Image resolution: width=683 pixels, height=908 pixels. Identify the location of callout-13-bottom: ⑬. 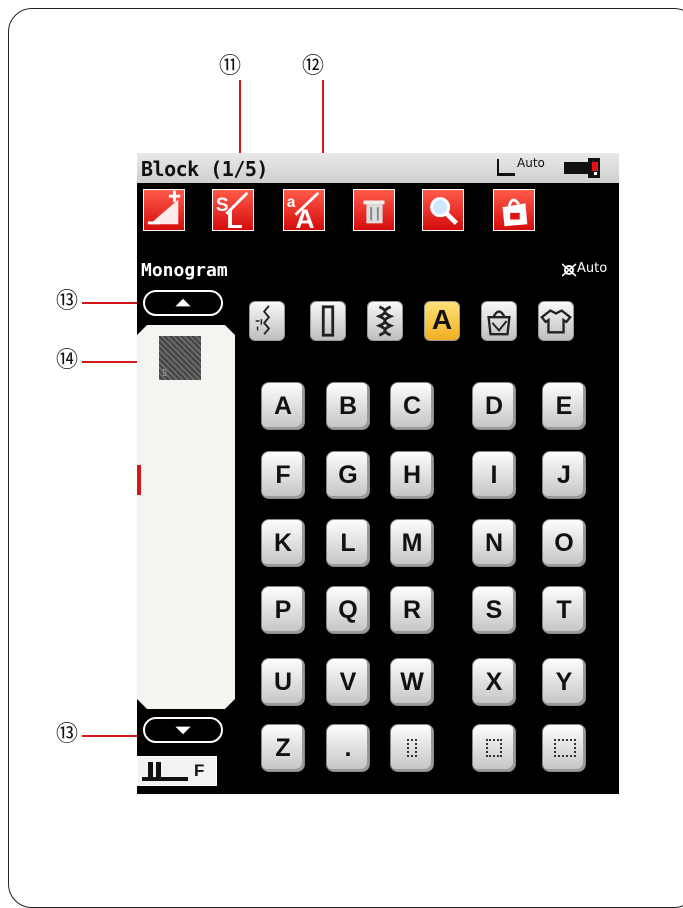
(67, 734).